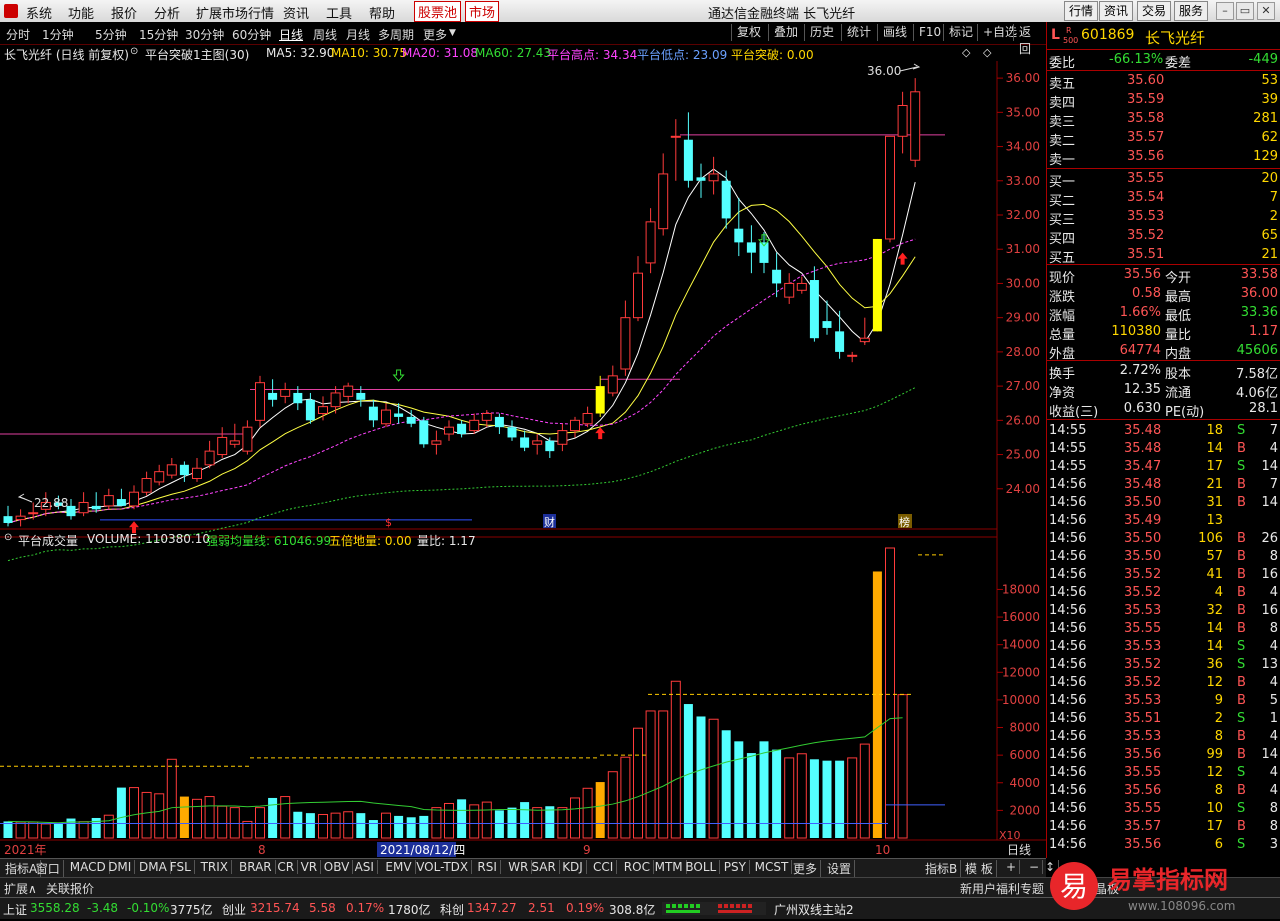 This screenshot has width=1280, height=921. I want to click on sell-level-row: 卖四 35.59 39, so click(1163, 101).